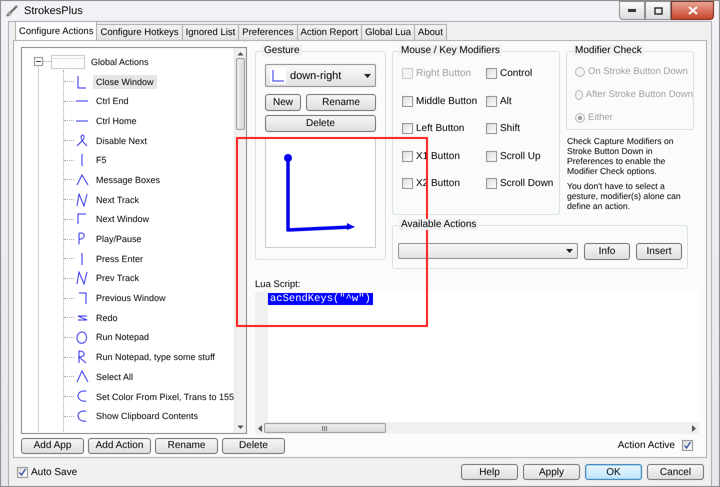  What do you see at coordinates (112, 101) in the screenshot?
I see `tree-item: Ctrl End` at bounding box center [112, 101].